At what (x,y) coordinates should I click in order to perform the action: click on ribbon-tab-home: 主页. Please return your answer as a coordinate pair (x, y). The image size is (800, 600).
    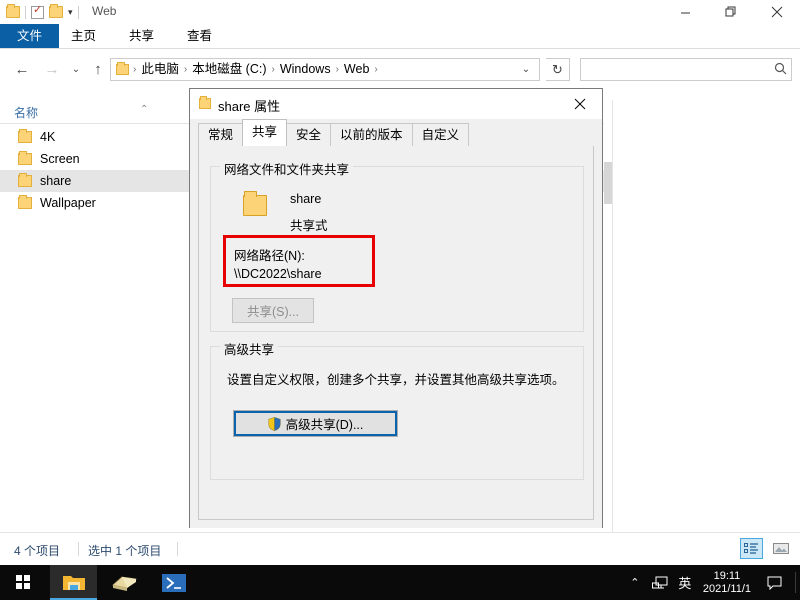
    Looking at the image, I should click on (83, 36).